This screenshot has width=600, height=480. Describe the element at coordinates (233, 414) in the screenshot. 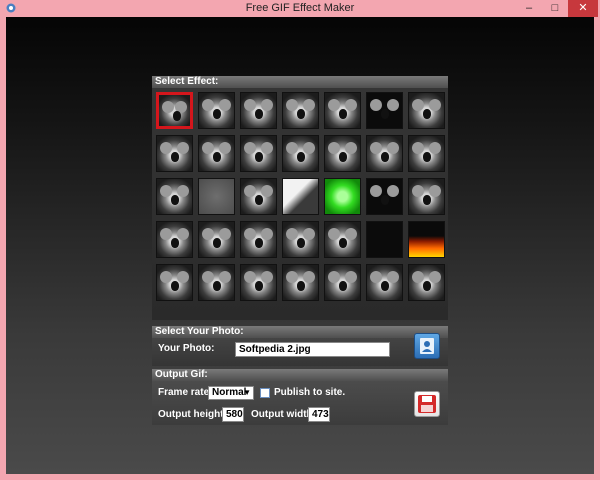

I see `height-input: 580` at that location.